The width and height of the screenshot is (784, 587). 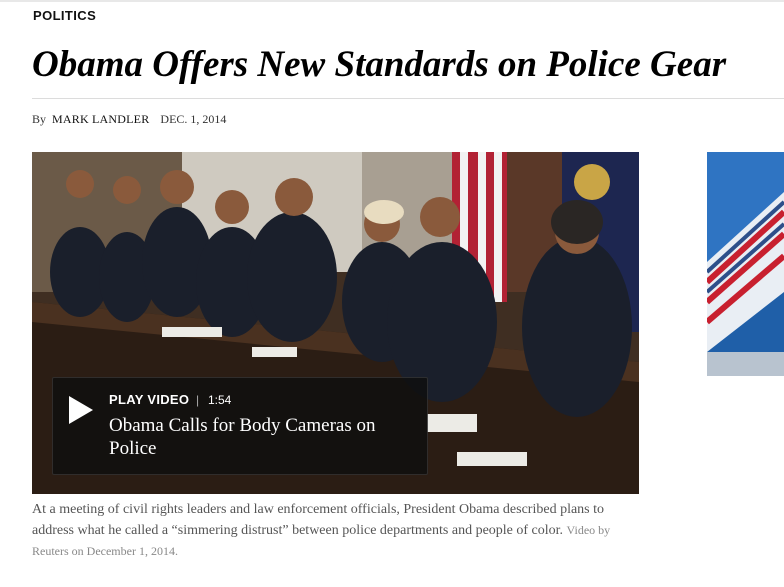 I want to click on publish-date: DEC. 1, 2014, so click(x=193, y=119).